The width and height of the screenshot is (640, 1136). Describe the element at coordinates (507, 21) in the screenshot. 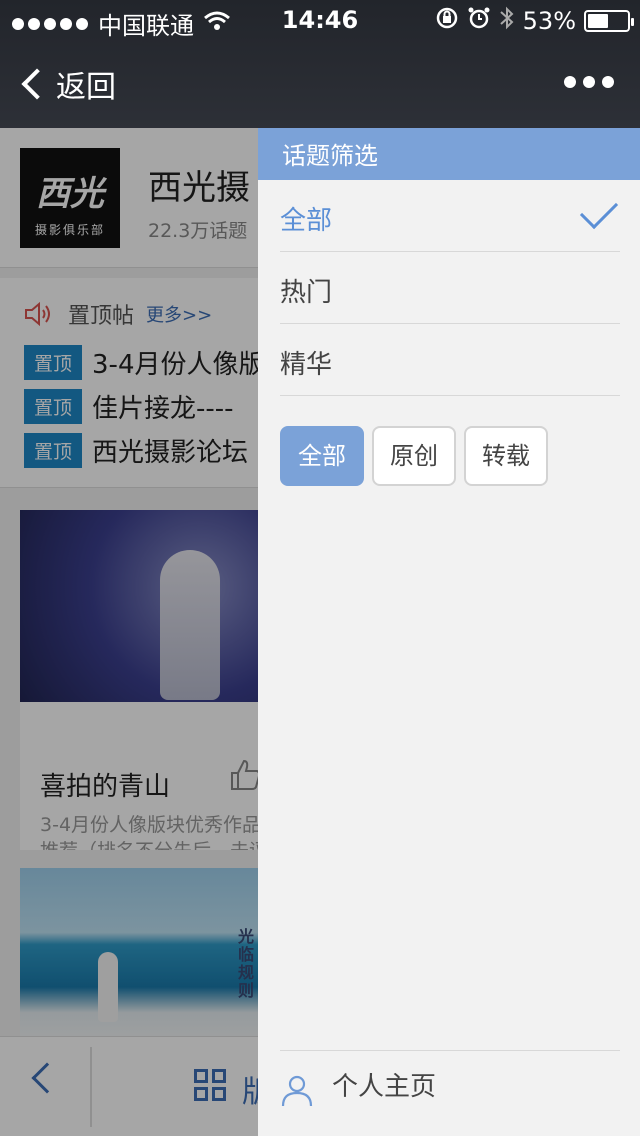

I see `bluetooth-icon` at that location.